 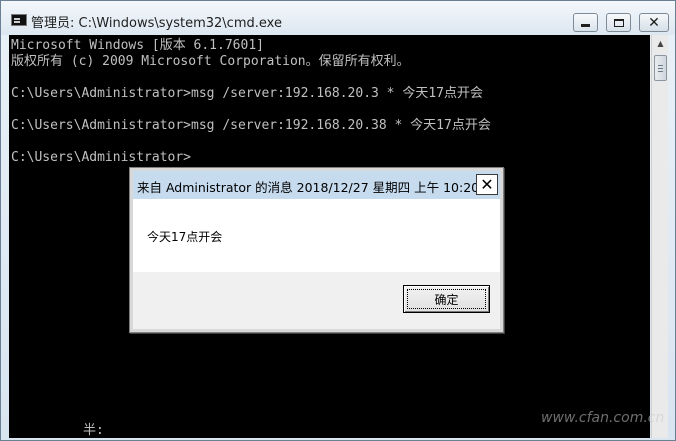 What do you see at coordinates (585, 22) in the screenshot?
I see `minimize-button` at bounding box center [585, 22].